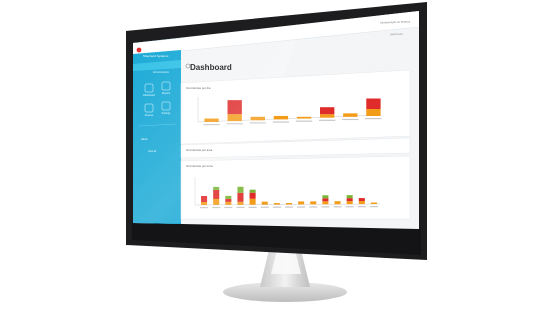 The image size is (550, 309). Describe the element at coordinates (198, 88) in the screenshot. I see `section-label-daily: Ocorrências por dia` at that location.